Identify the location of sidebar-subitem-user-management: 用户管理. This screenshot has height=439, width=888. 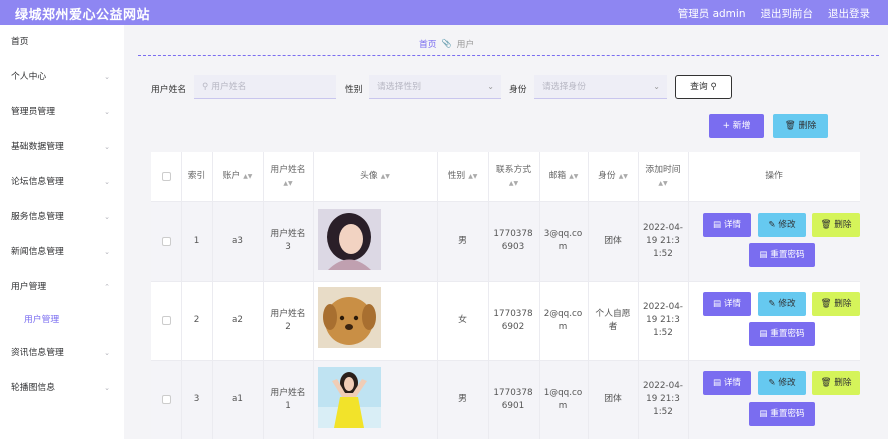
(62, 320).